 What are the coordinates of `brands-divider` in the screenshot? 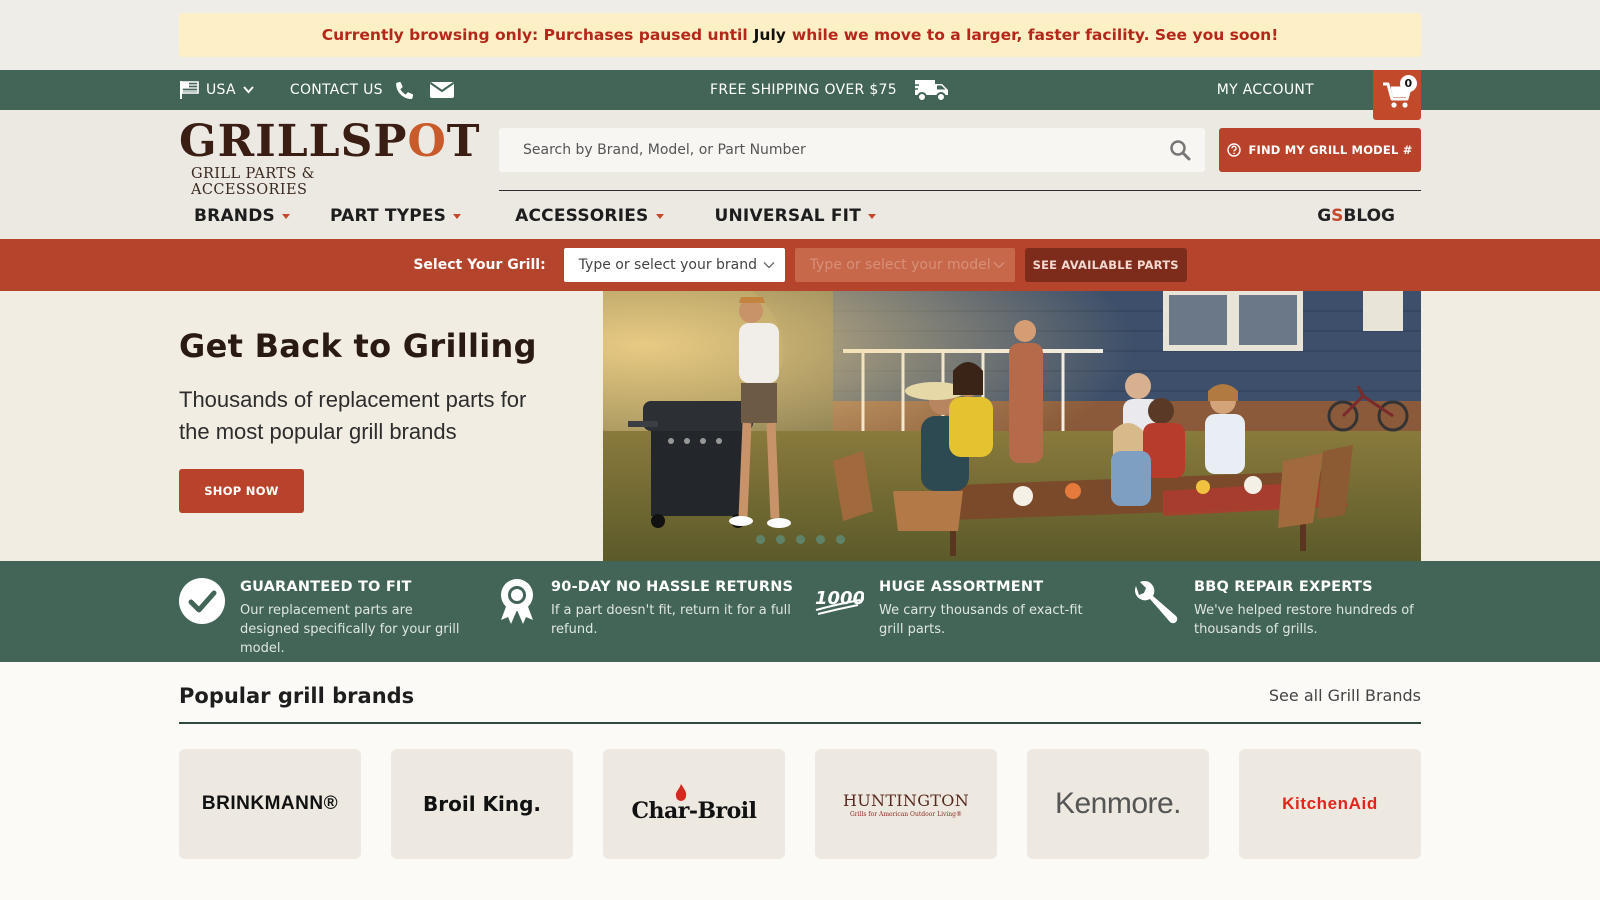 It's located at (800, 723).